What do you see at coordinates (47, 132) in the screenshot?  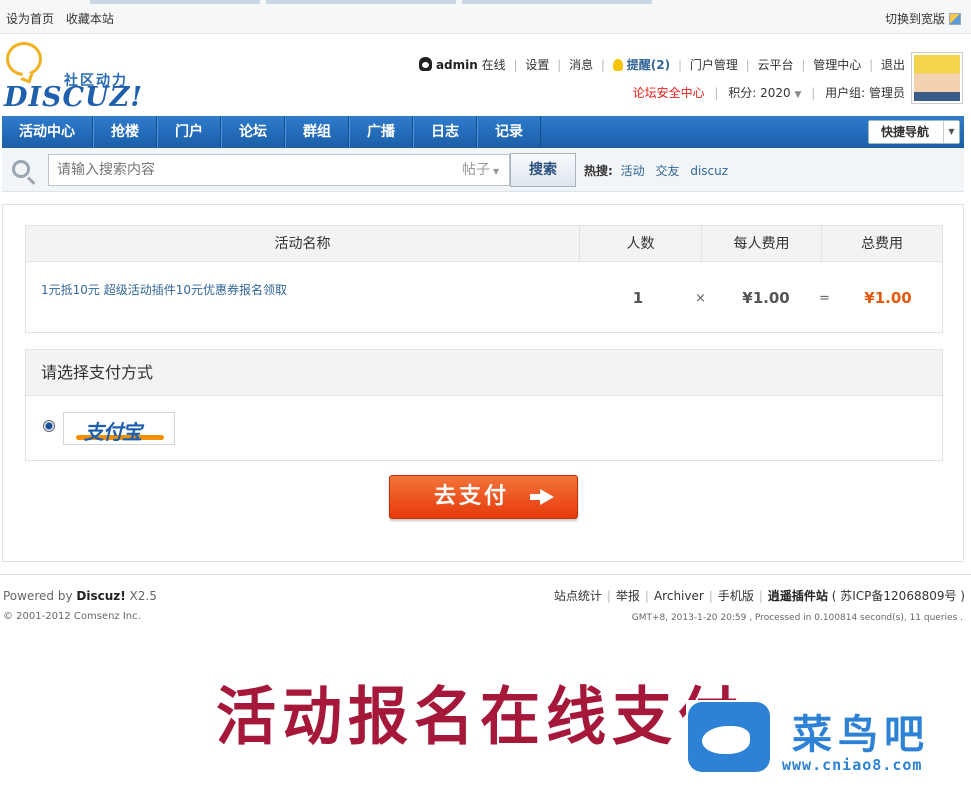 I see `nav-item-activity-center: 活动中心` at bounding box center [47, 132].